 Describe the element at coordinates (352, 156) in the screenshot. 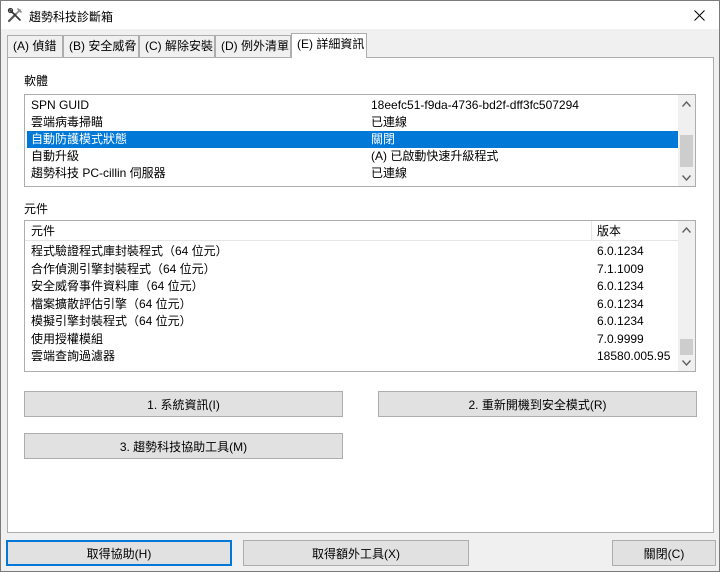

I see `list-item: 自動升級 (A) 已啟動快速升級程式` at that location.